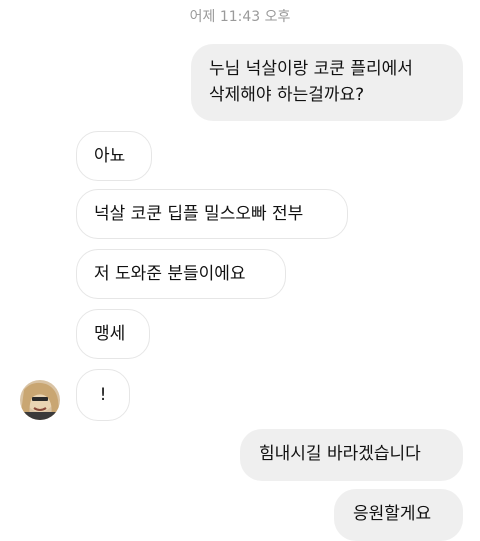 Image resolution: width=480 pixels, height=541 pixels. Describe the element at coordinates (110, 156) in the screenshot. I see `message-text: 아뇨` at that location.